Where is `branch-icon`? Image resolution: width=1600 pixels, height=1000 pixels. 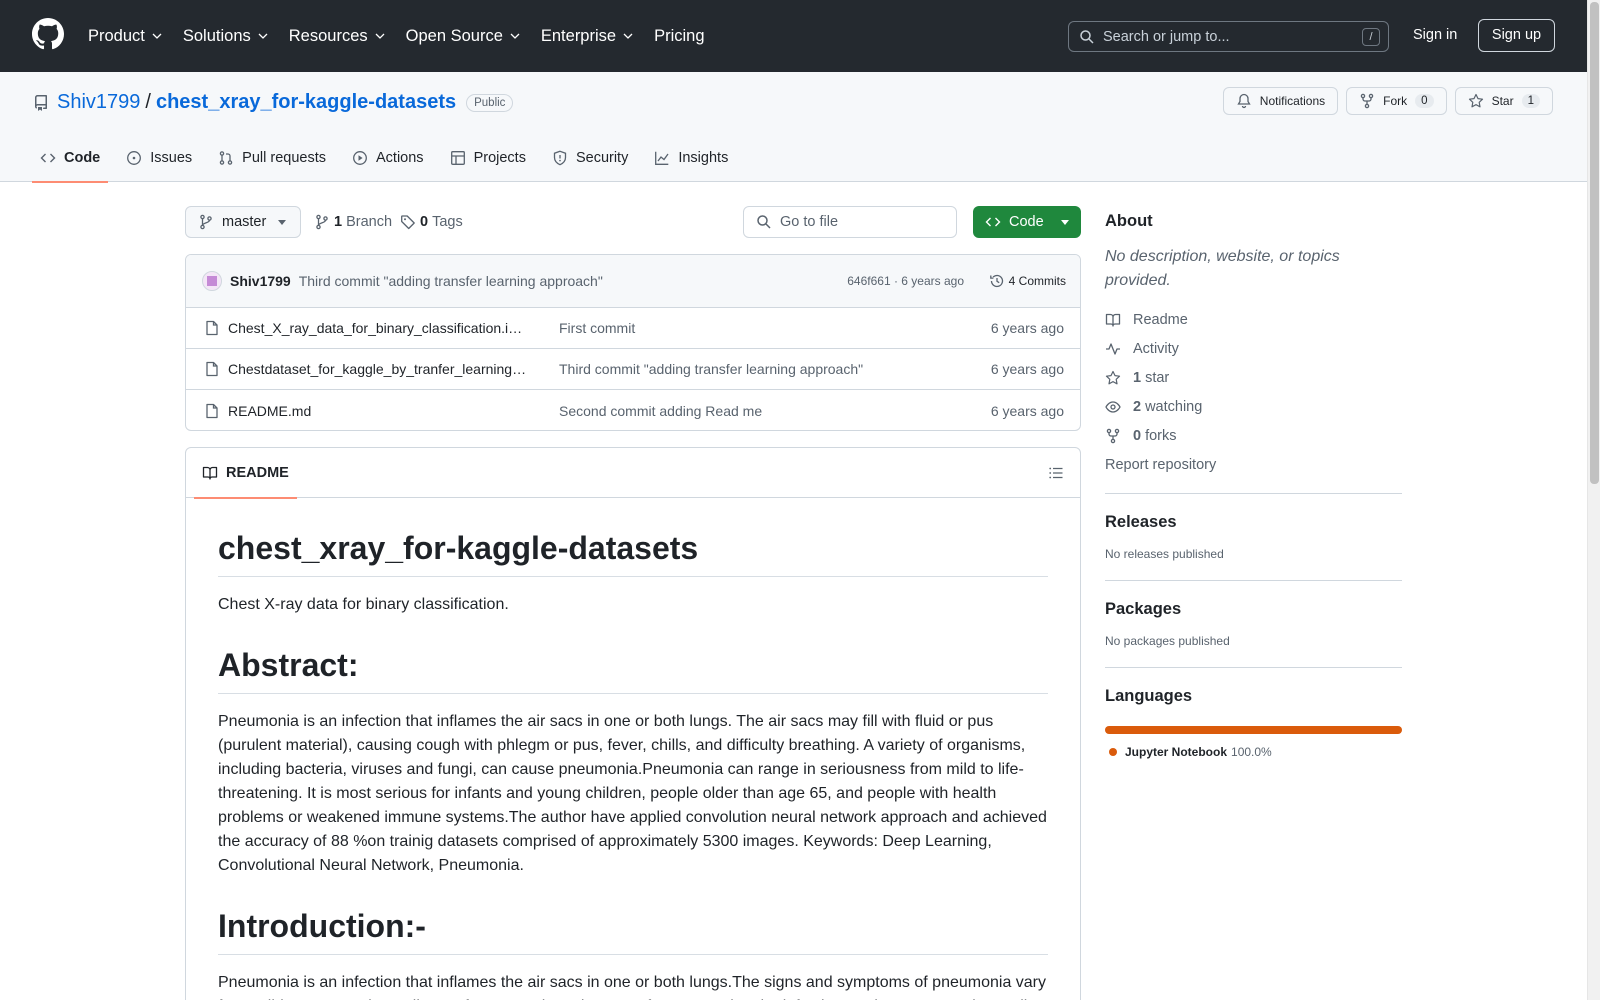
branch-icon is located at coordinates (322, 222).